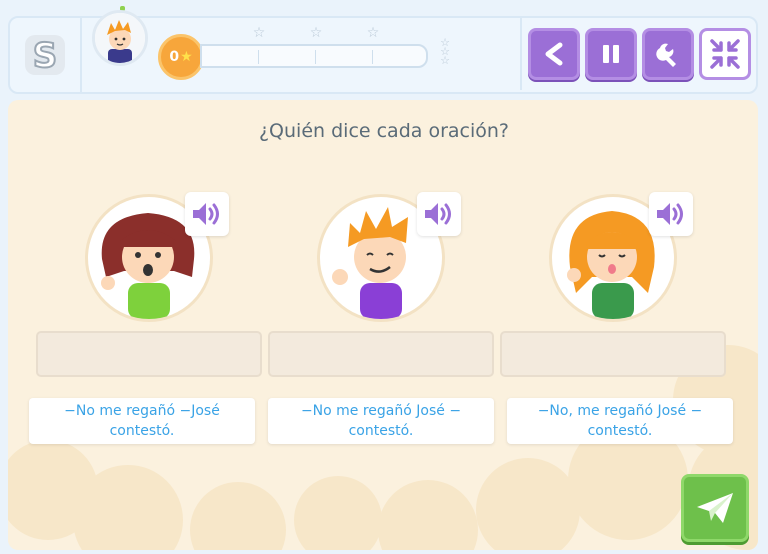 The height and width of the screenshot is (554, 768). I want to click on settings-button, so click(668, 54).